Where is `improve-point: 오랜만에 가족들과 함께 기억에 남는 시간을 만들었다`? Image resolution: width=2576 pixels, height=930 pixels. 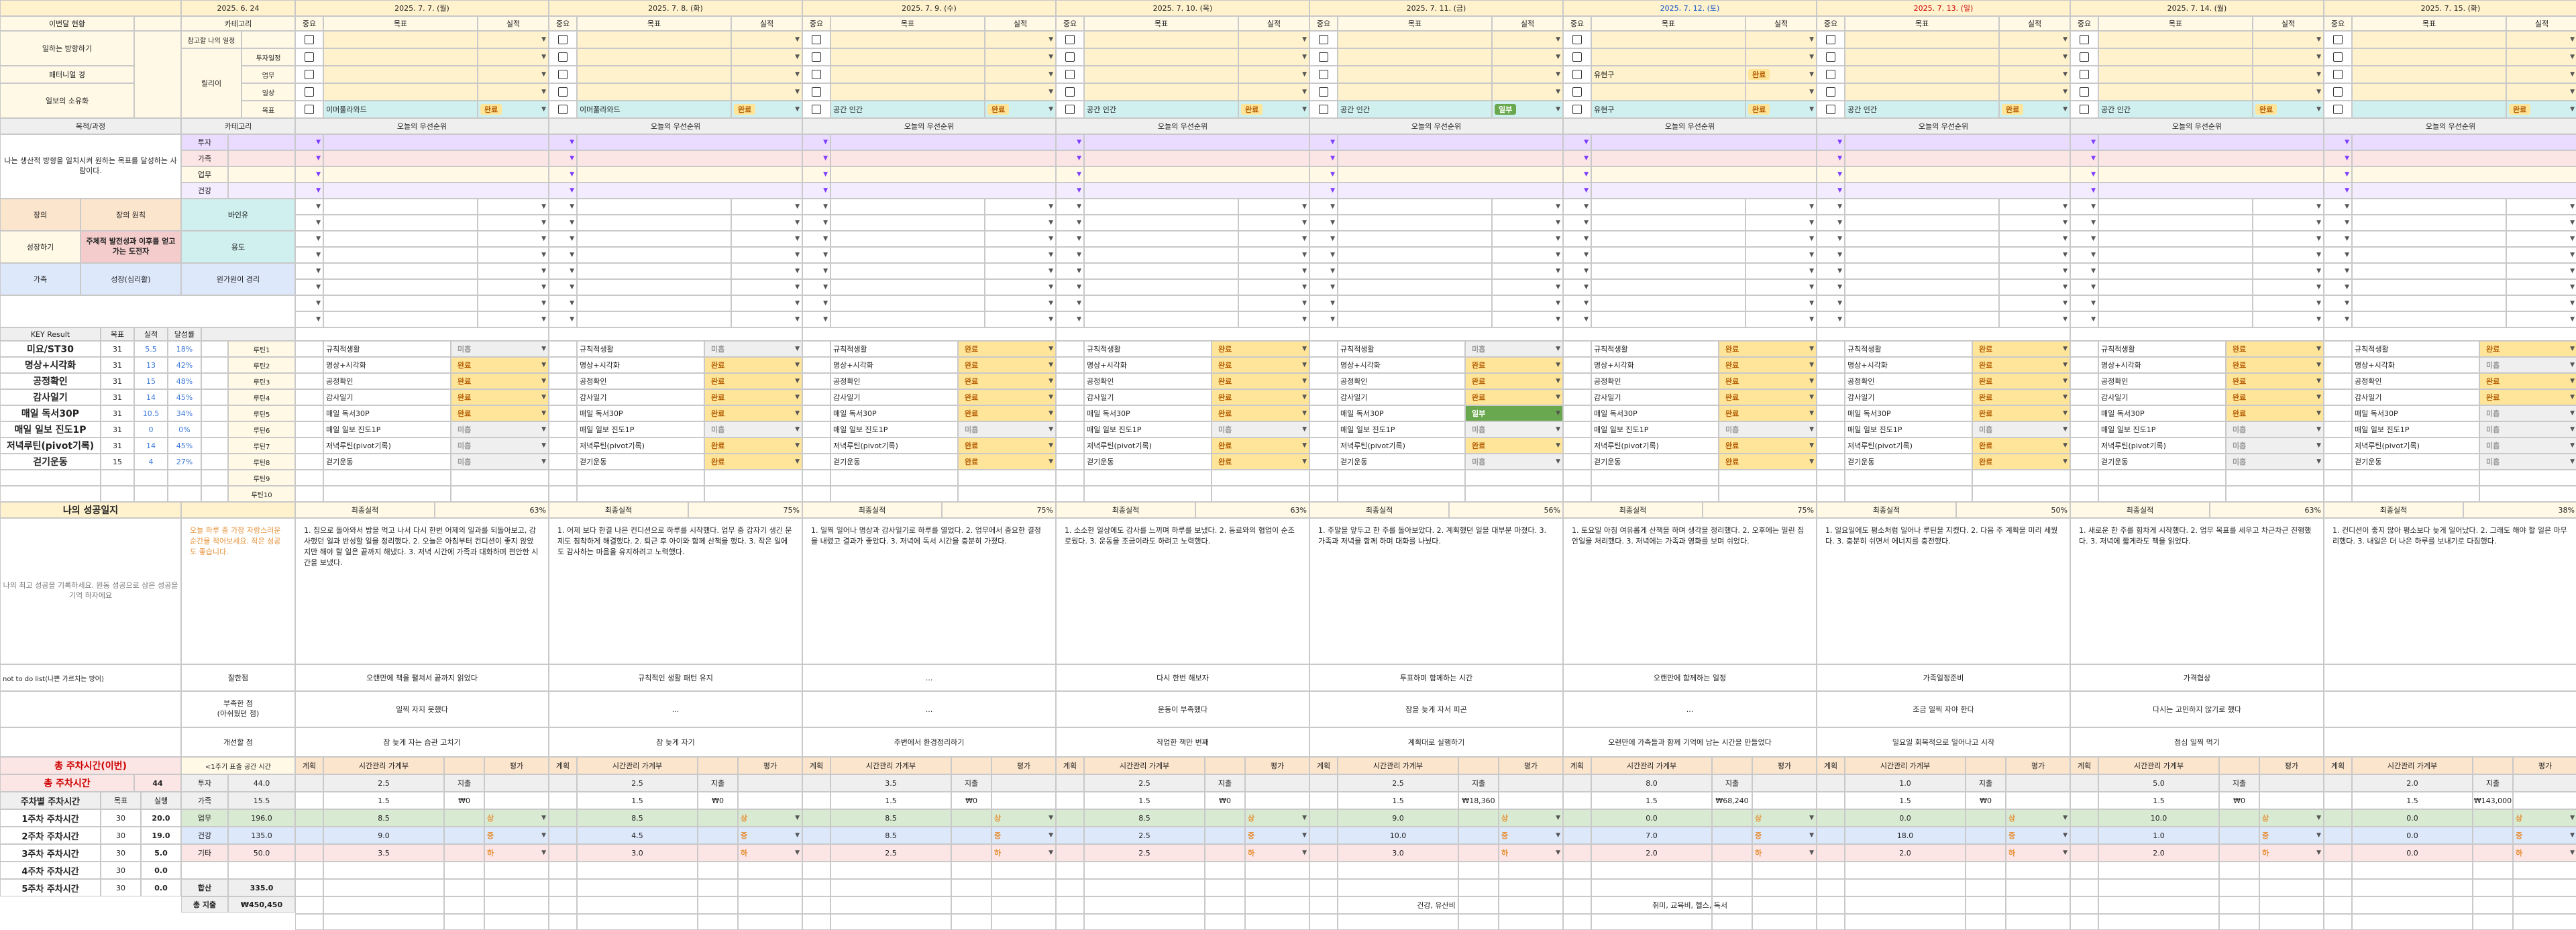 improve-point: 오랜만에 가족들과 함께 기억에 남는 시간을 만들었다 is located at coordinates (1690, 742).